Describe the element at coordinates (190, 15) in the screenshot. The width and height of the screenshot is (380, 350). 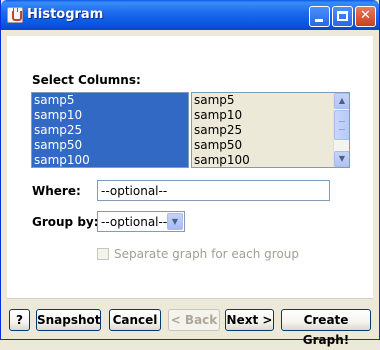
I see `title-bar: Histogram ✕` at that location.